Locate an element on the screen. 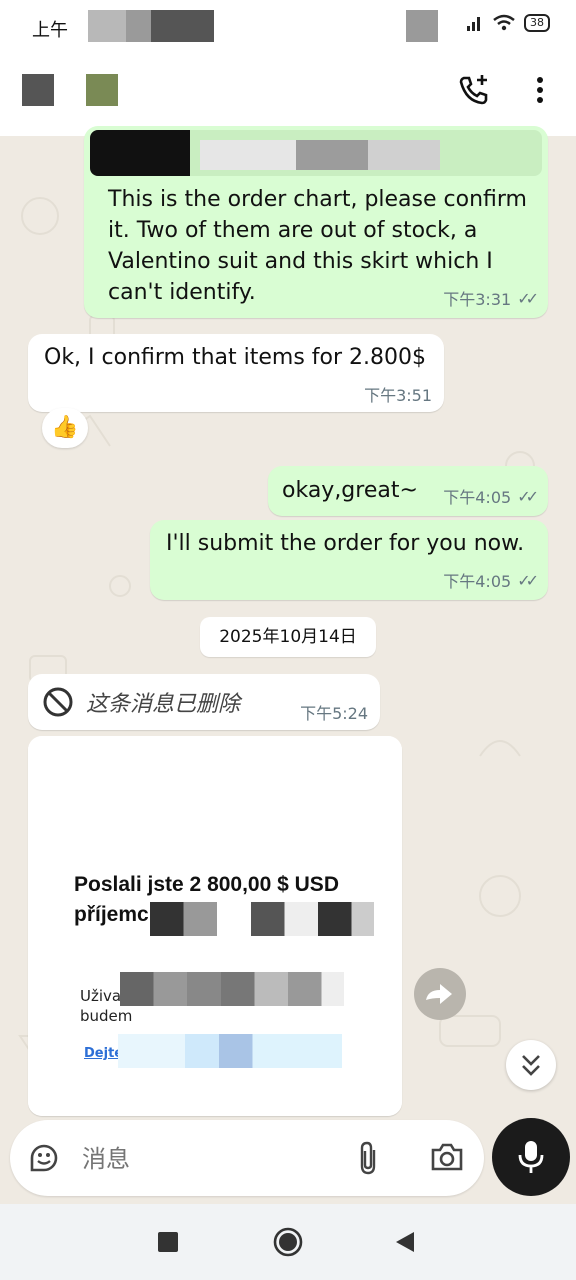 This screenshot has width=576, height=1280. quoted-message-preview is located at coordinates (316, 153).